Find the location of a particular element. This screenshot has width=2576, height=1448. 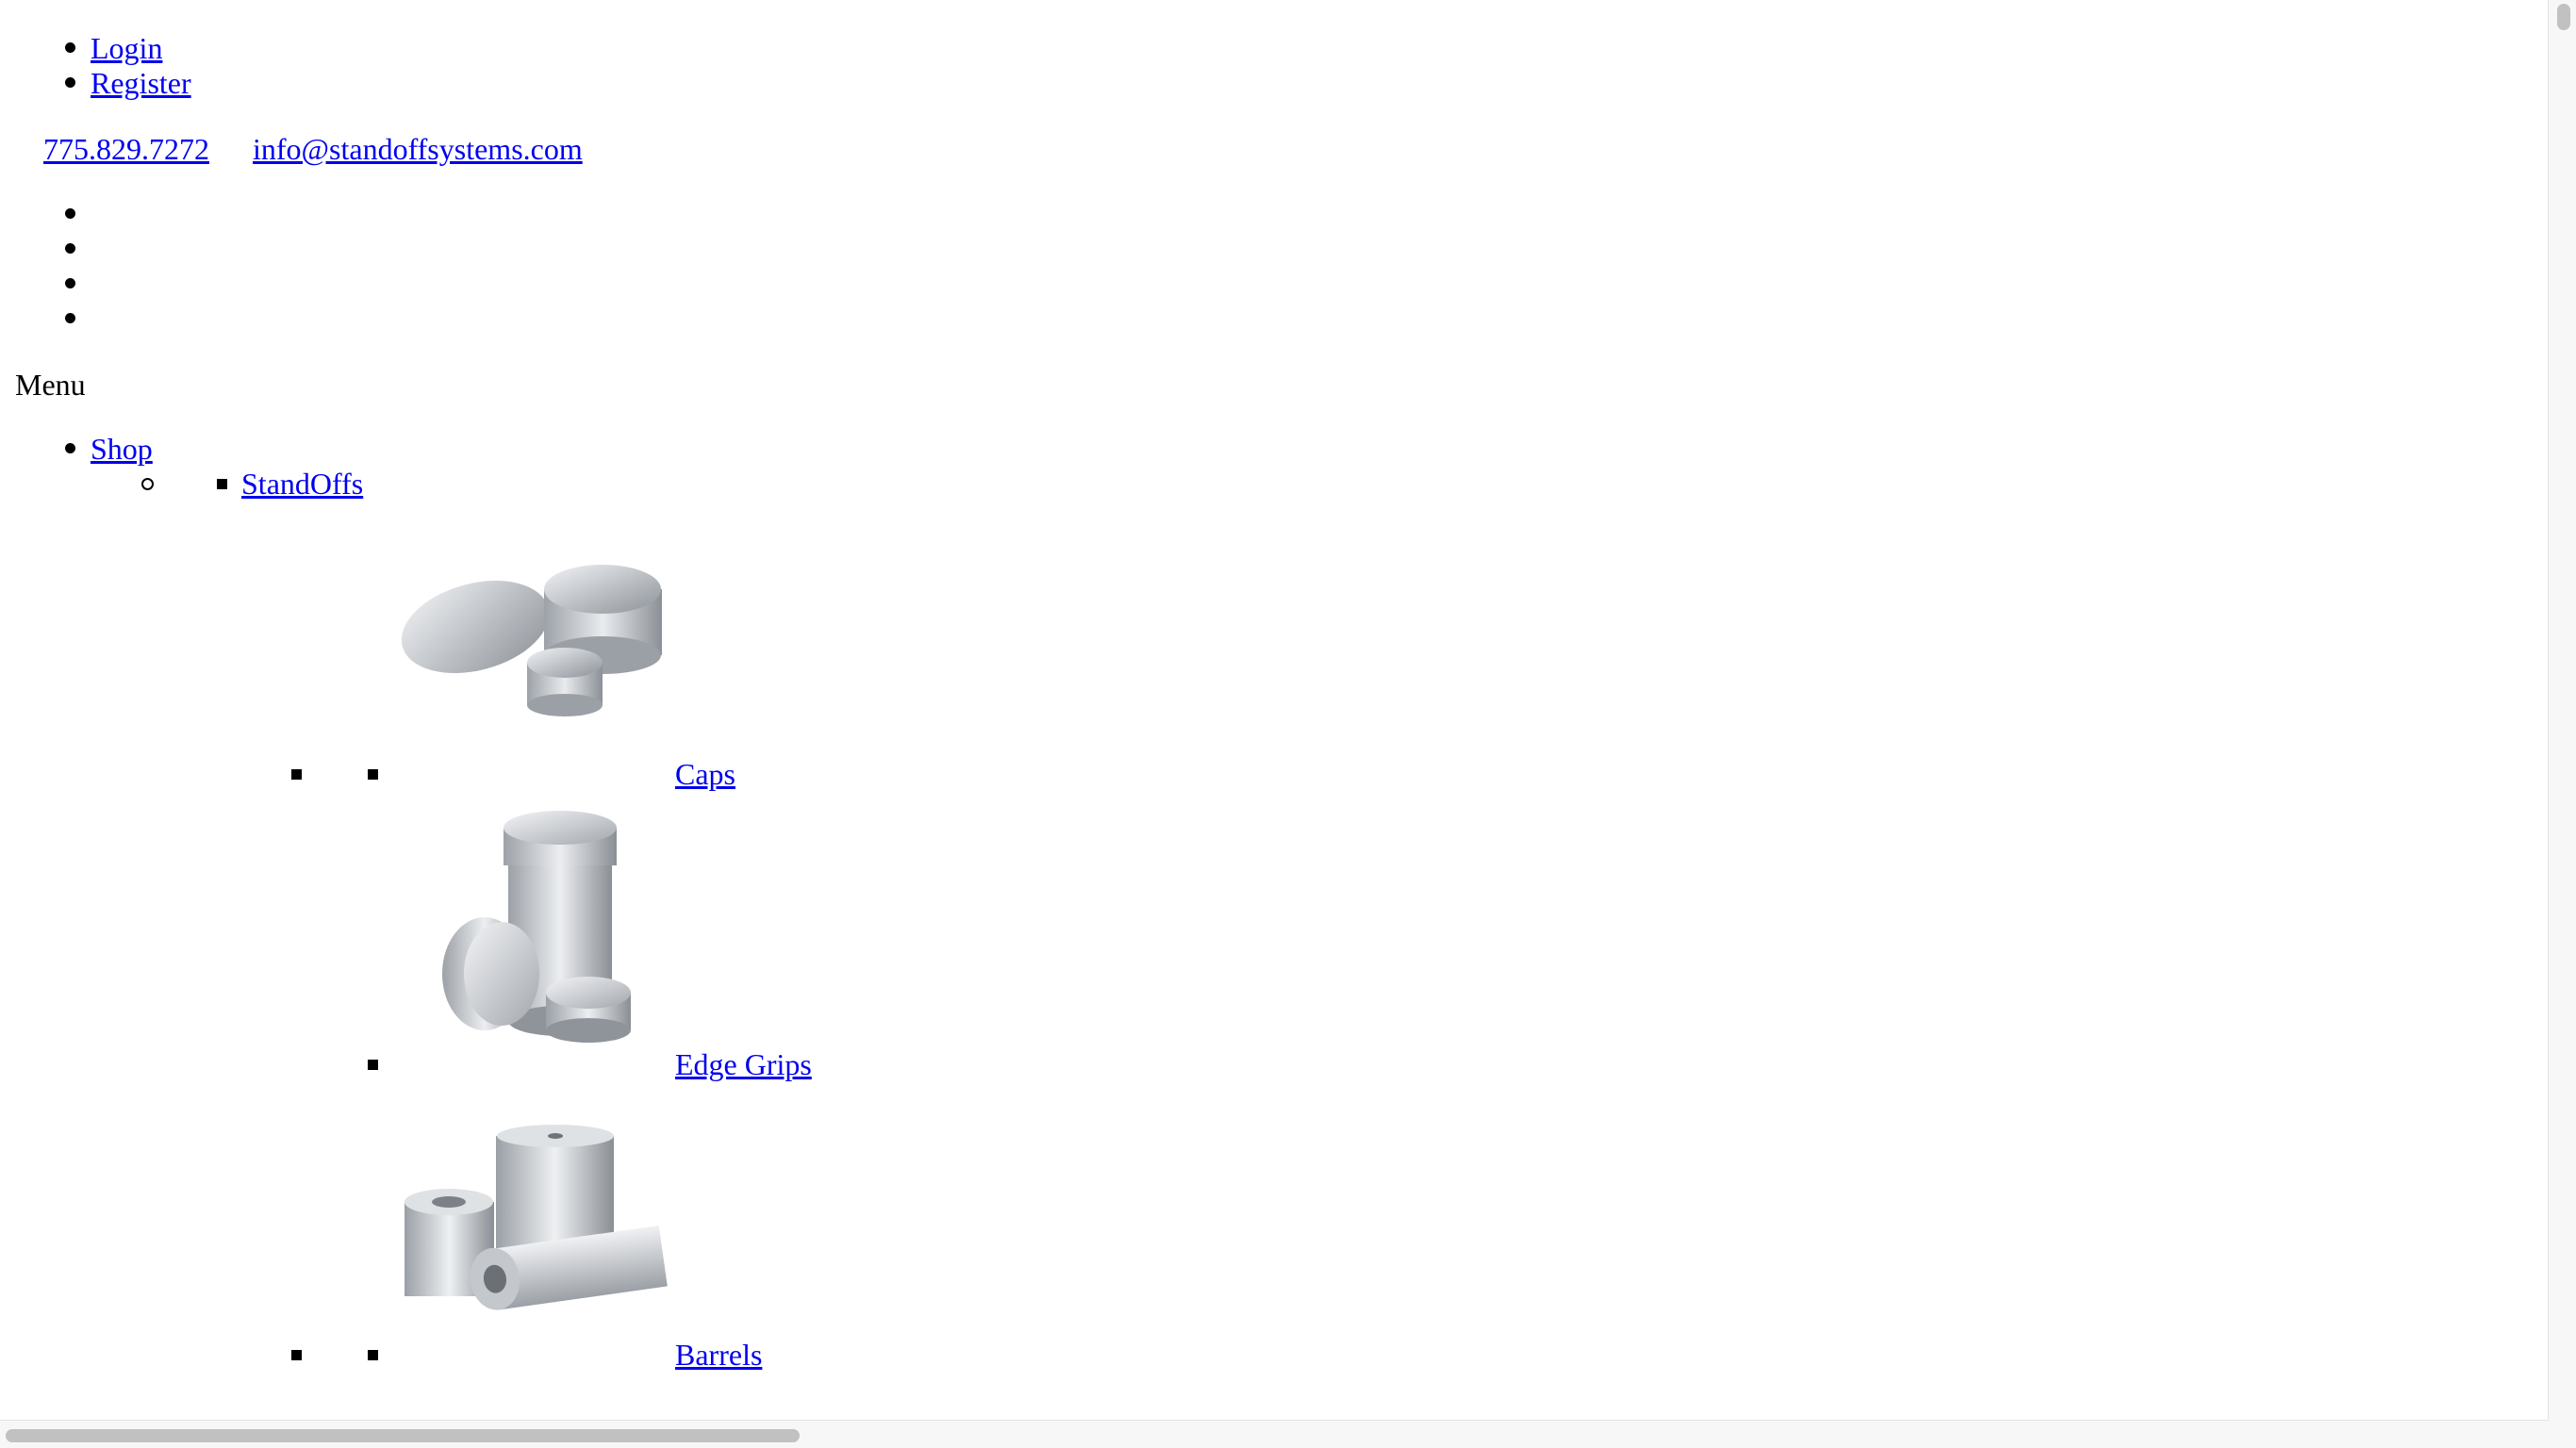

scrollbar-corner is located at coordinates (2562, 1434).